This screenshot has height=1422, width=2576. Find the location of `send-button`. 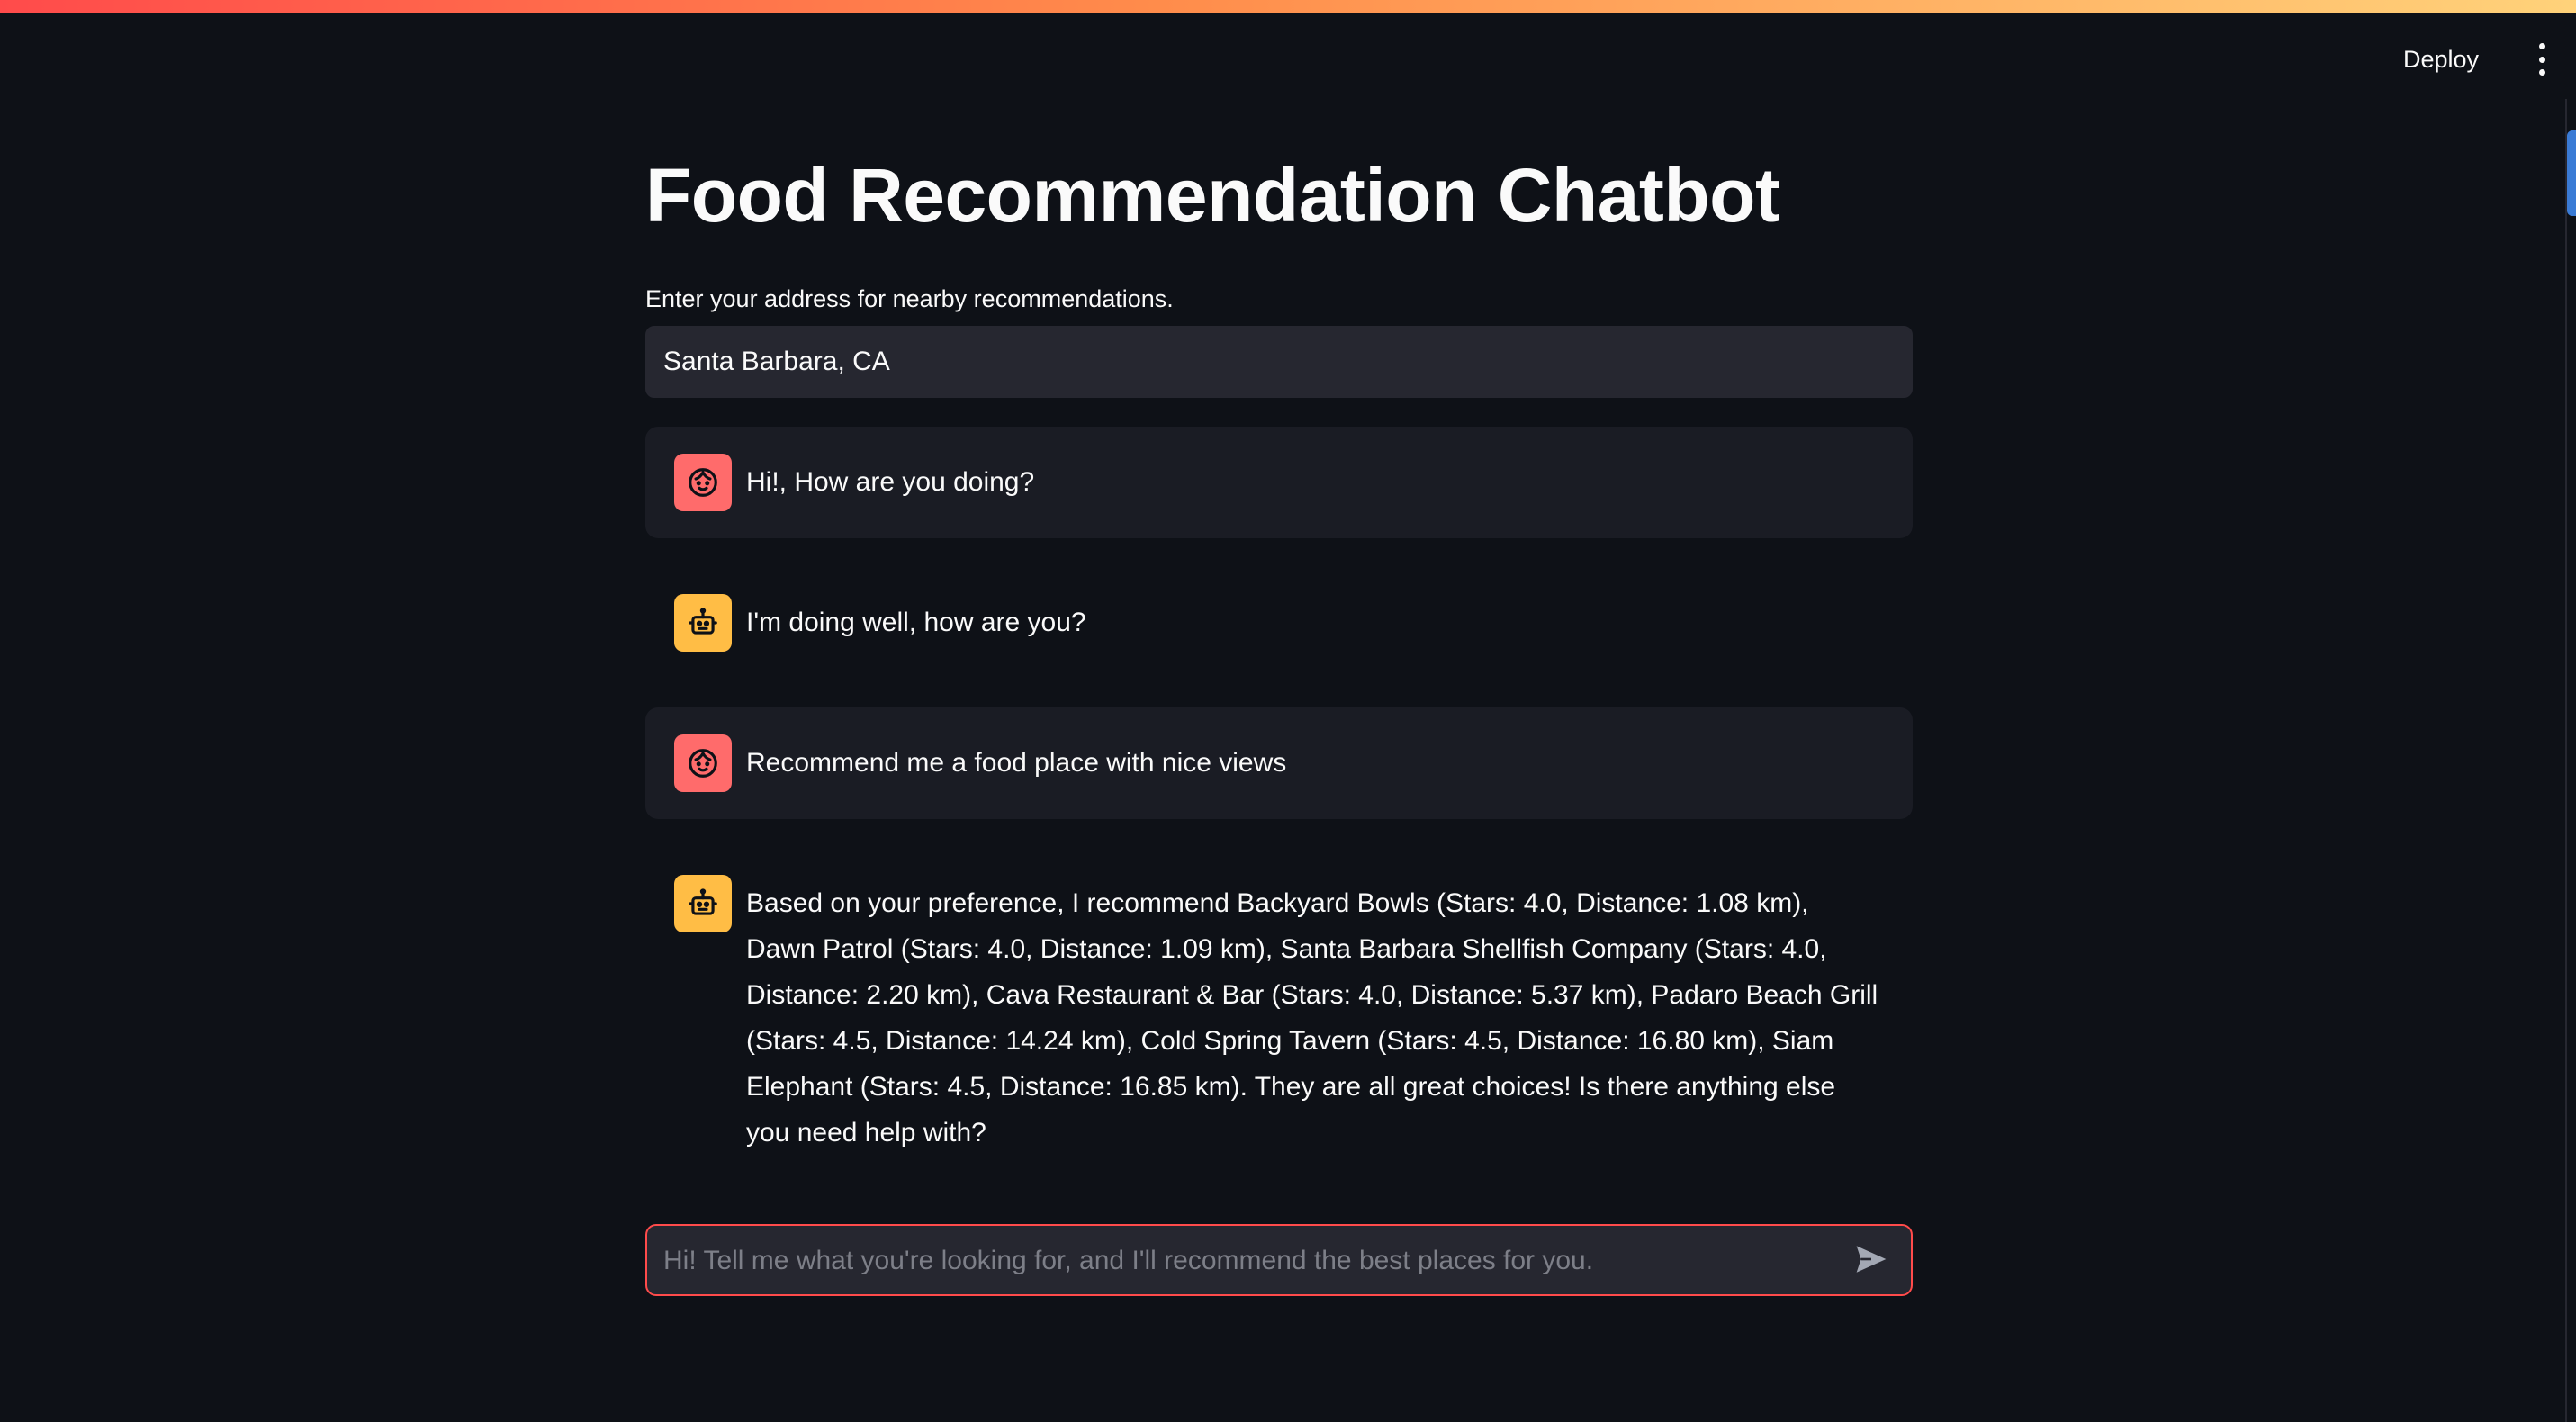

send-button is located at coordinates (1871, 1260).